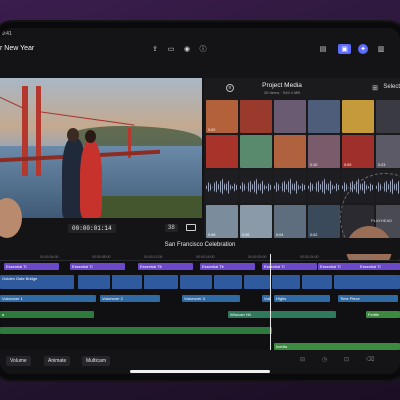 This screenshot has width=400, height=400. Describe the element at coordinates (191, 227) in the screenshot. I see `fullscreen-icon` at that location.